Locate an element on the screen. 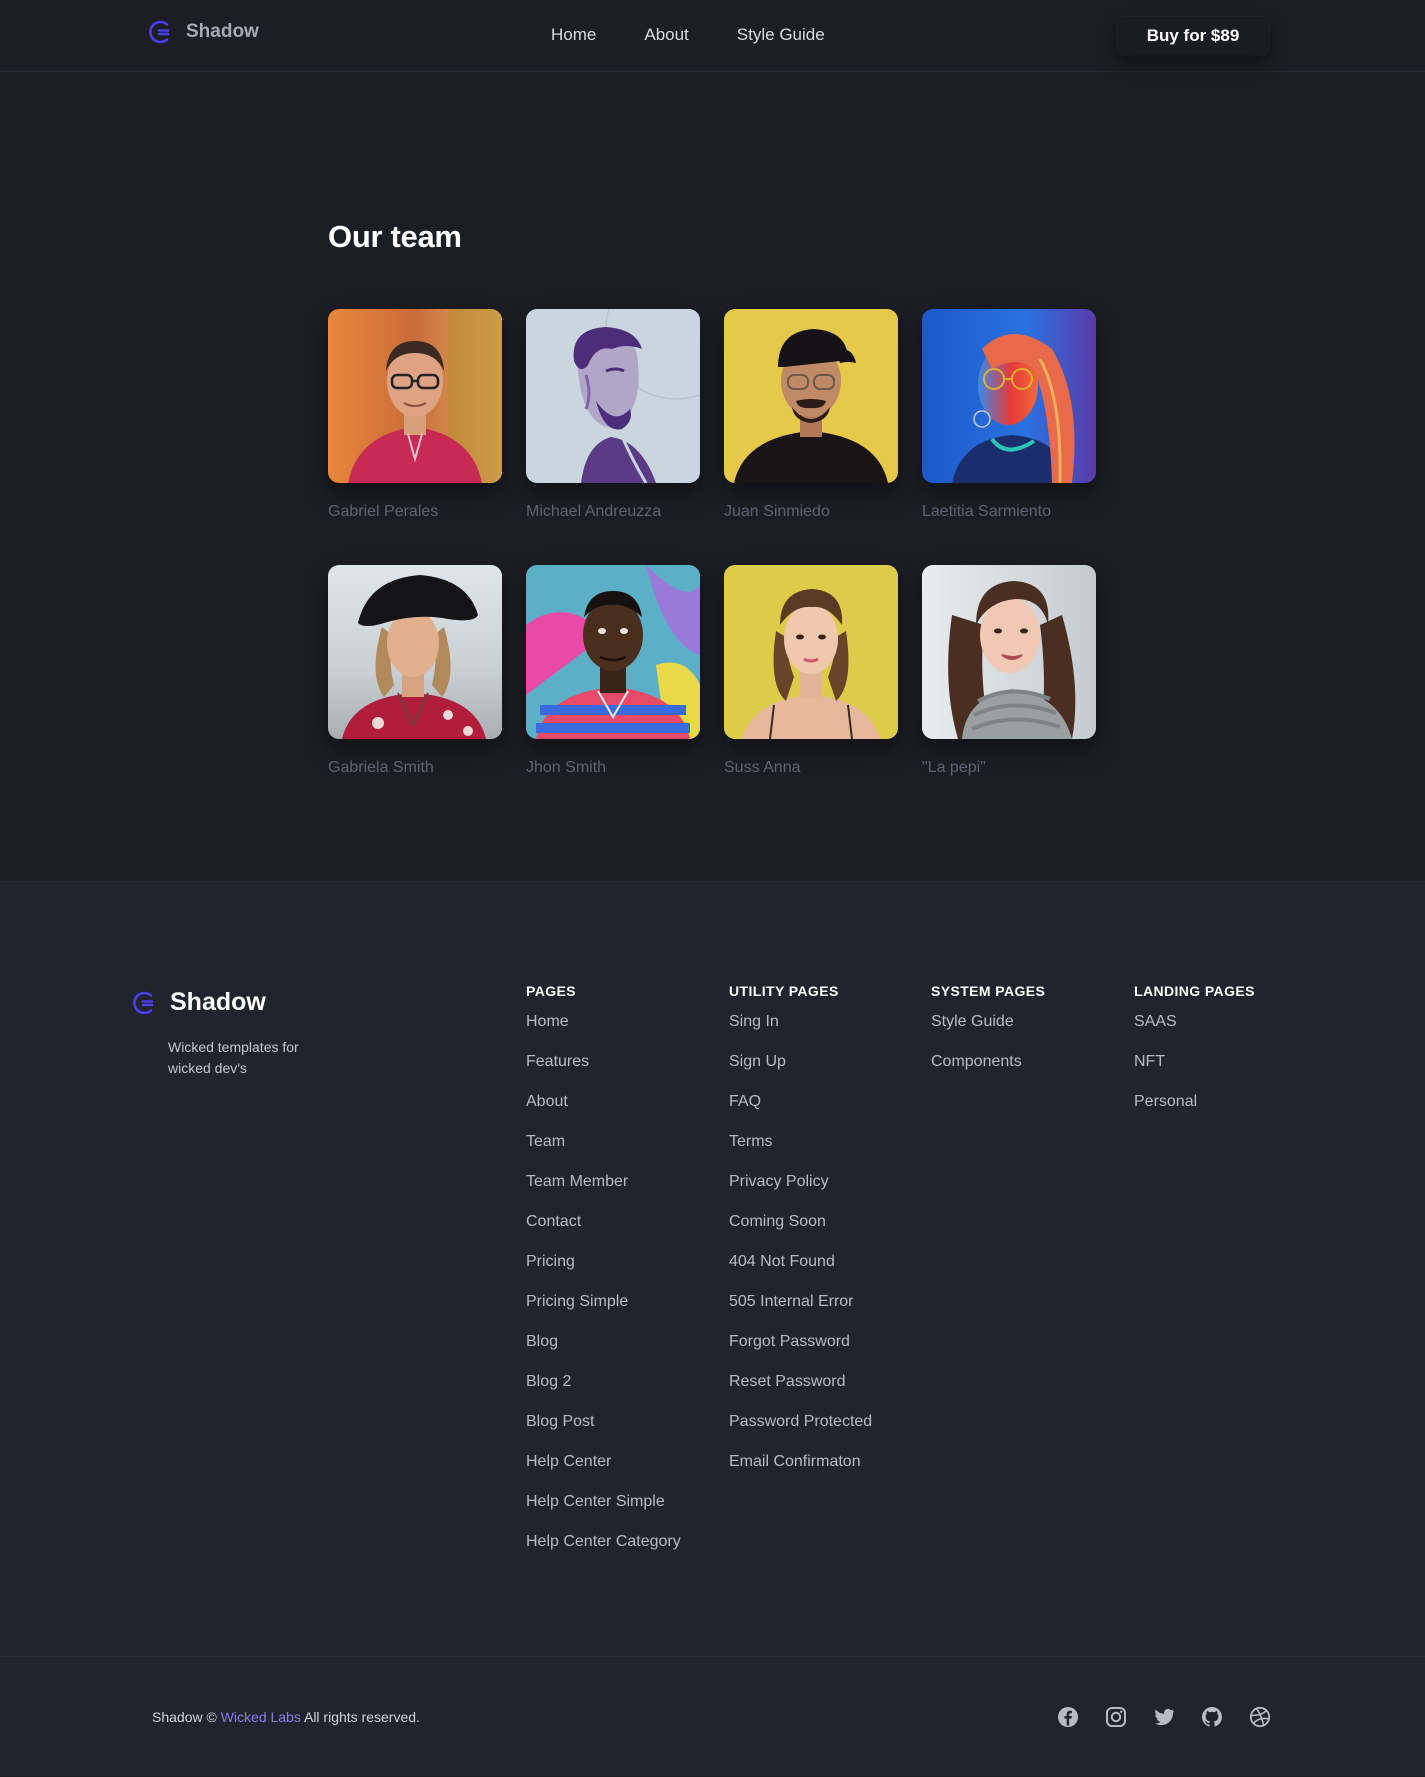 Image resolution: width=1425 pixels, height=1777 pixels. portrait-man-striped-shirt is located at coordinates (613, 652).